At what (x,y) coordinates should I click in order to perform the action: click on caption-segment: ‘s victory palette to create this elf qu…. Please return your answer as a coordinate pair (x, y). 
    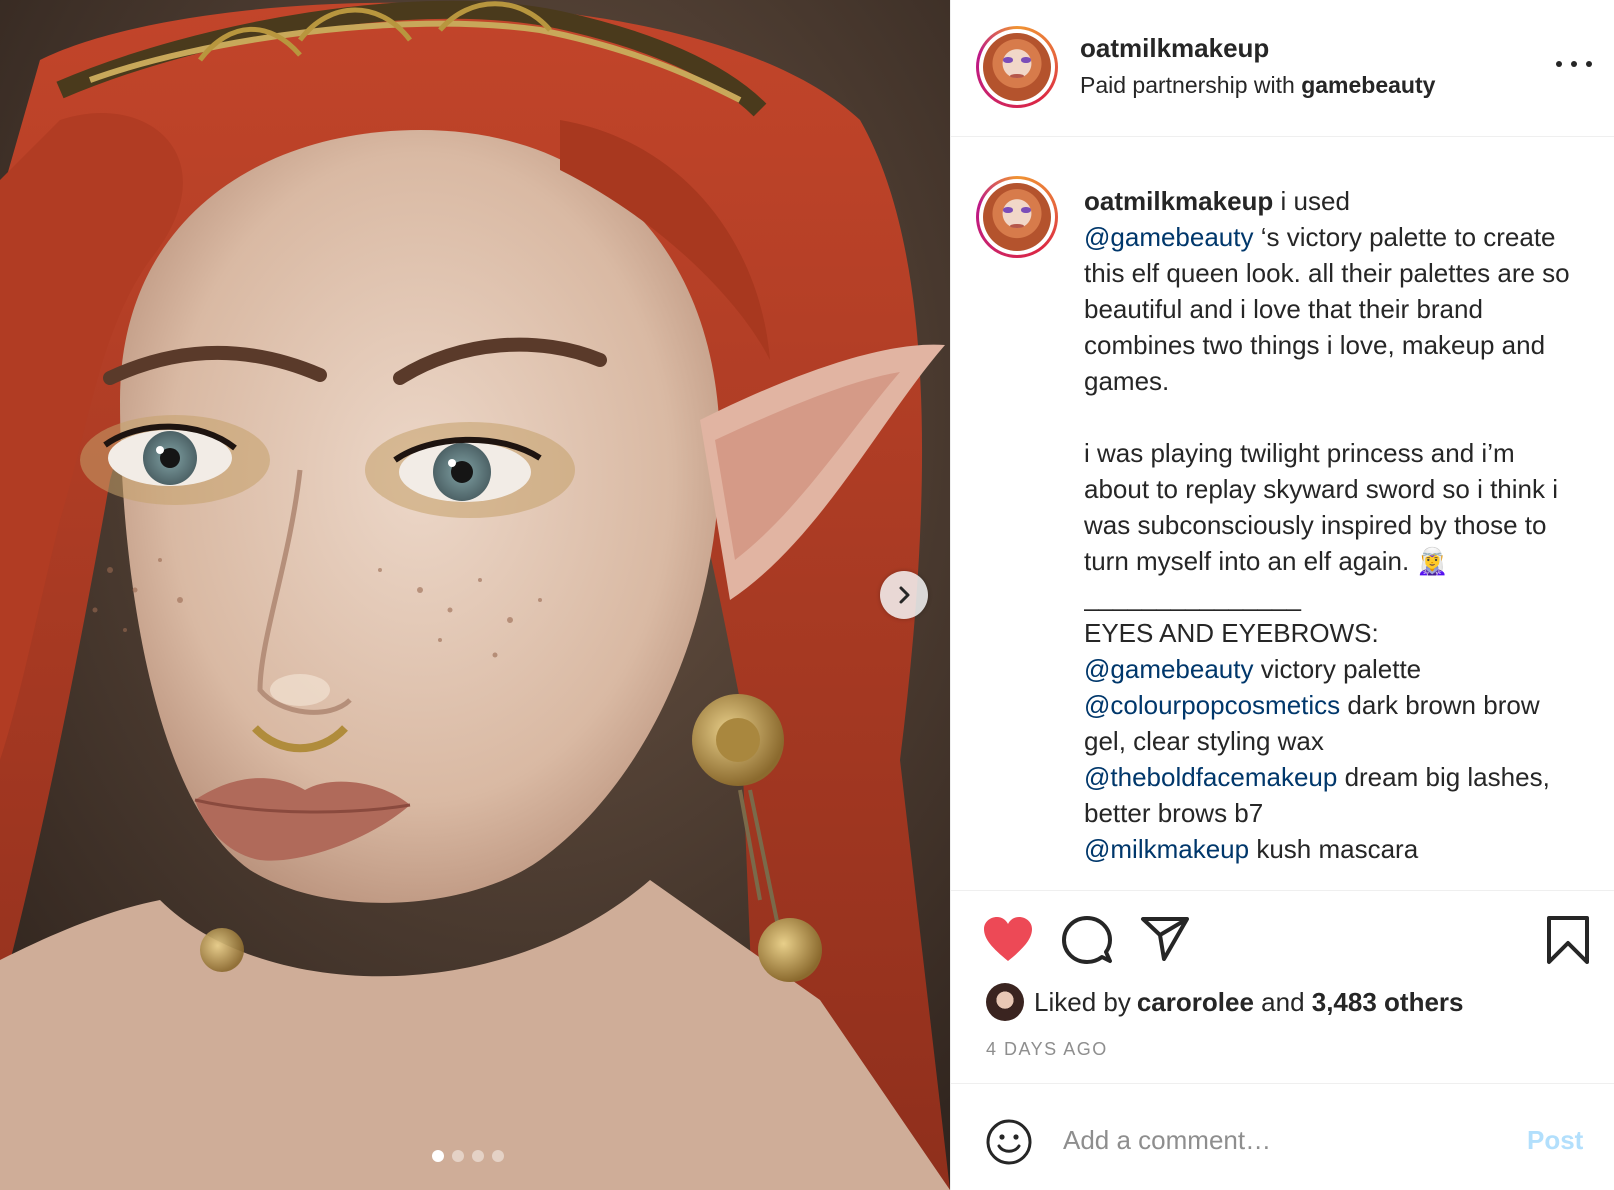
    Looking at the image, I should click on (1327, 435).